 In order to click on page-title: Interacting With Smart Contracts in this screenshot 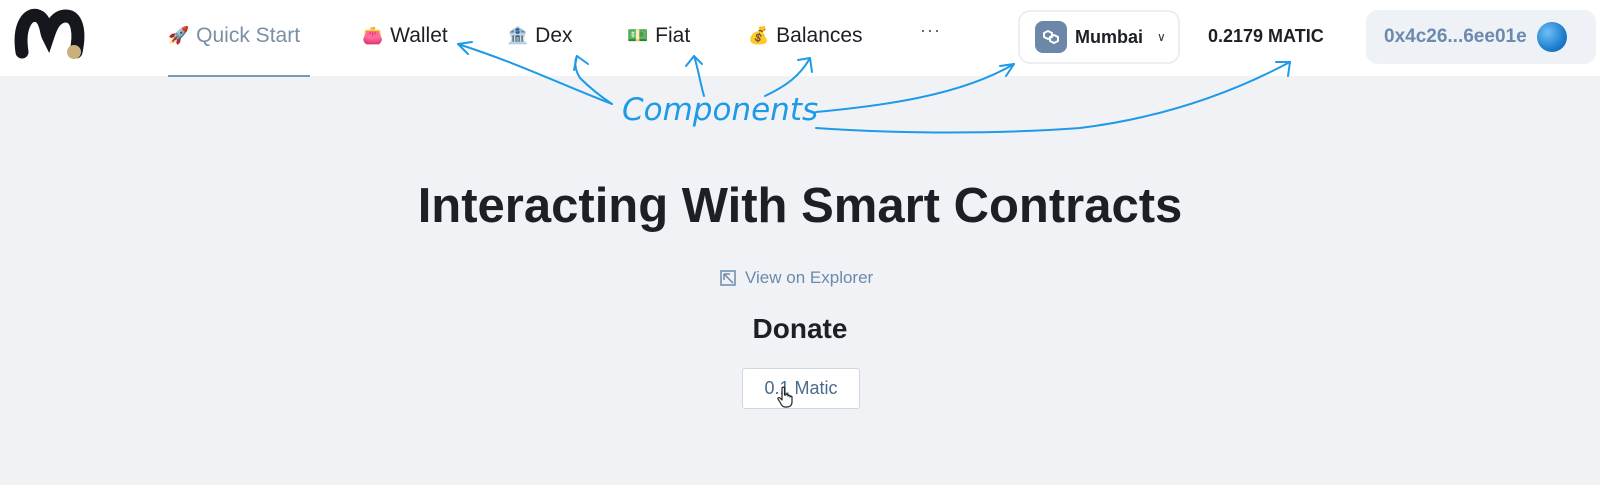, I will do `click(800, 206)`.